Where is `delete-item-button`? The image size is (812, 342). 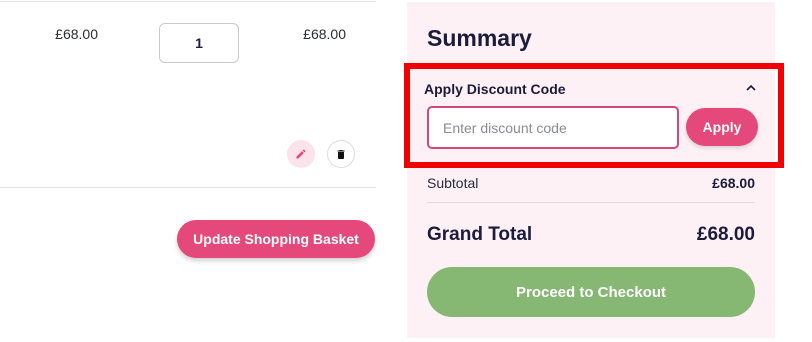
delete-item-button is located at coordinates (341, 154).